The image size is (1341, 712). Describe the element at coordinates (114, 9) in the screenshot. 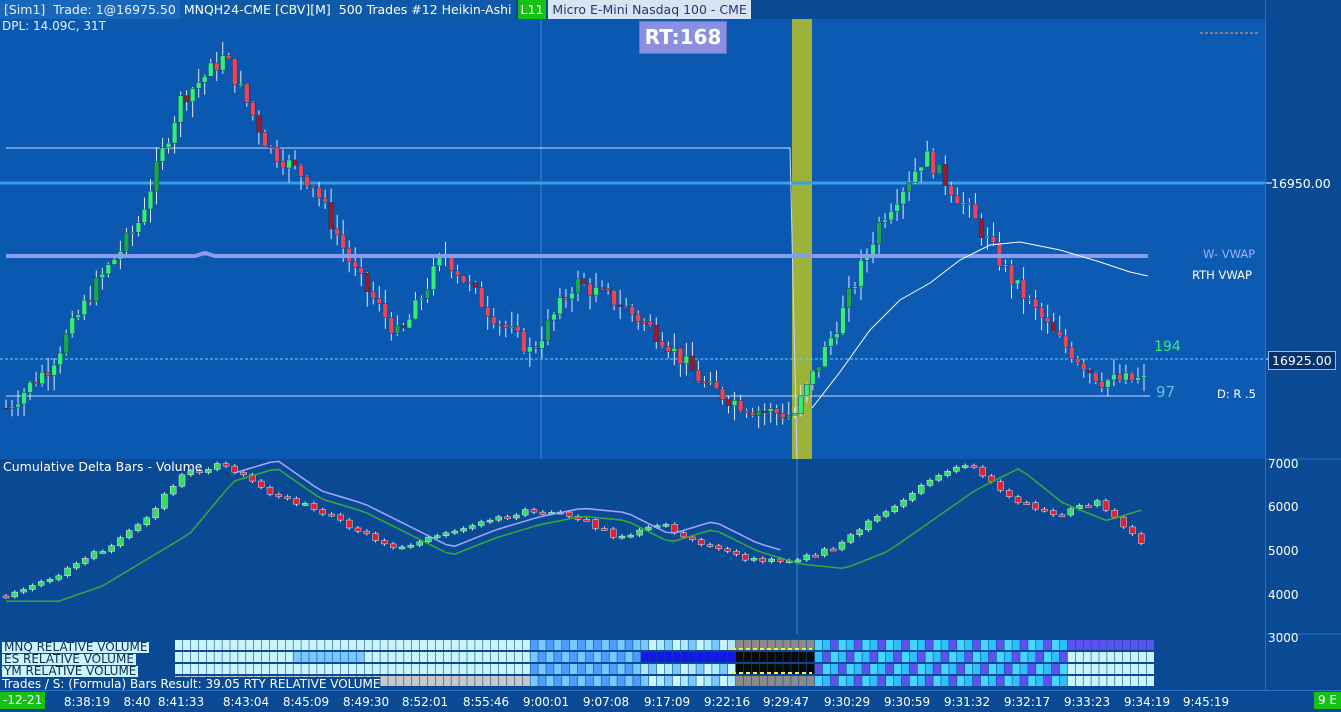

I see `trade-label: Trade: 1@16975.50` at that location.